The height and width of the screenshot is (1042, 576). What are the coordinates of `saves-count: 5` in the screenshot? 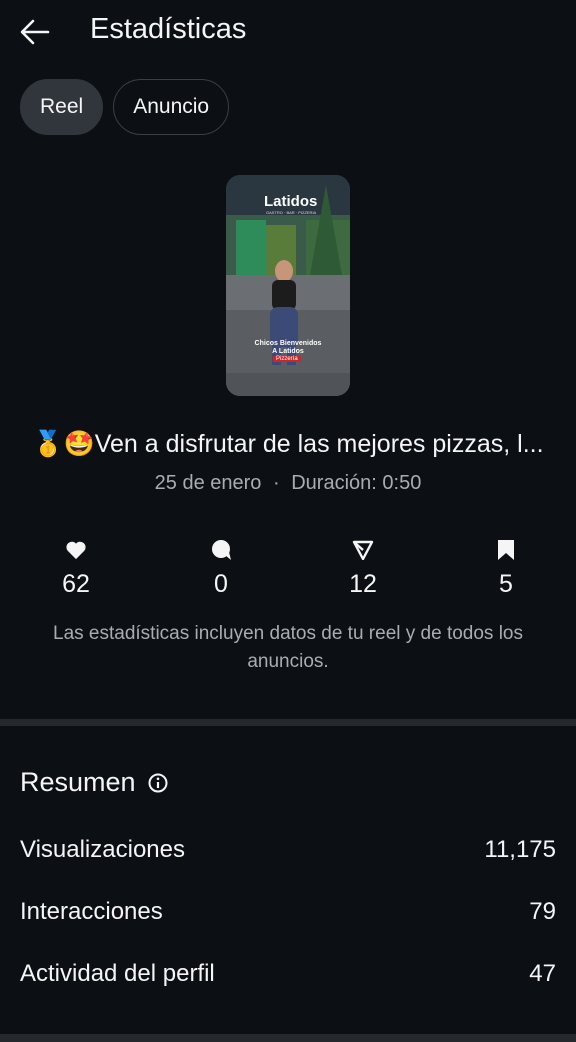 It's located at (506, 584).